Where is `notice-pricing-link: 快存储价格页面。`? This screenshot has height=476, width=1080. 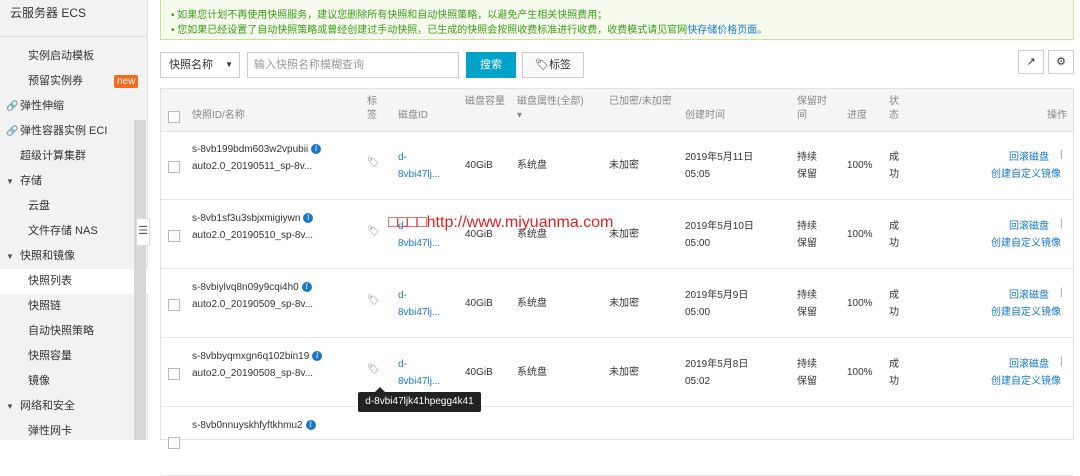
notice-pricing-link: 快存储价格页面。 is located at coordinates (727, 30).